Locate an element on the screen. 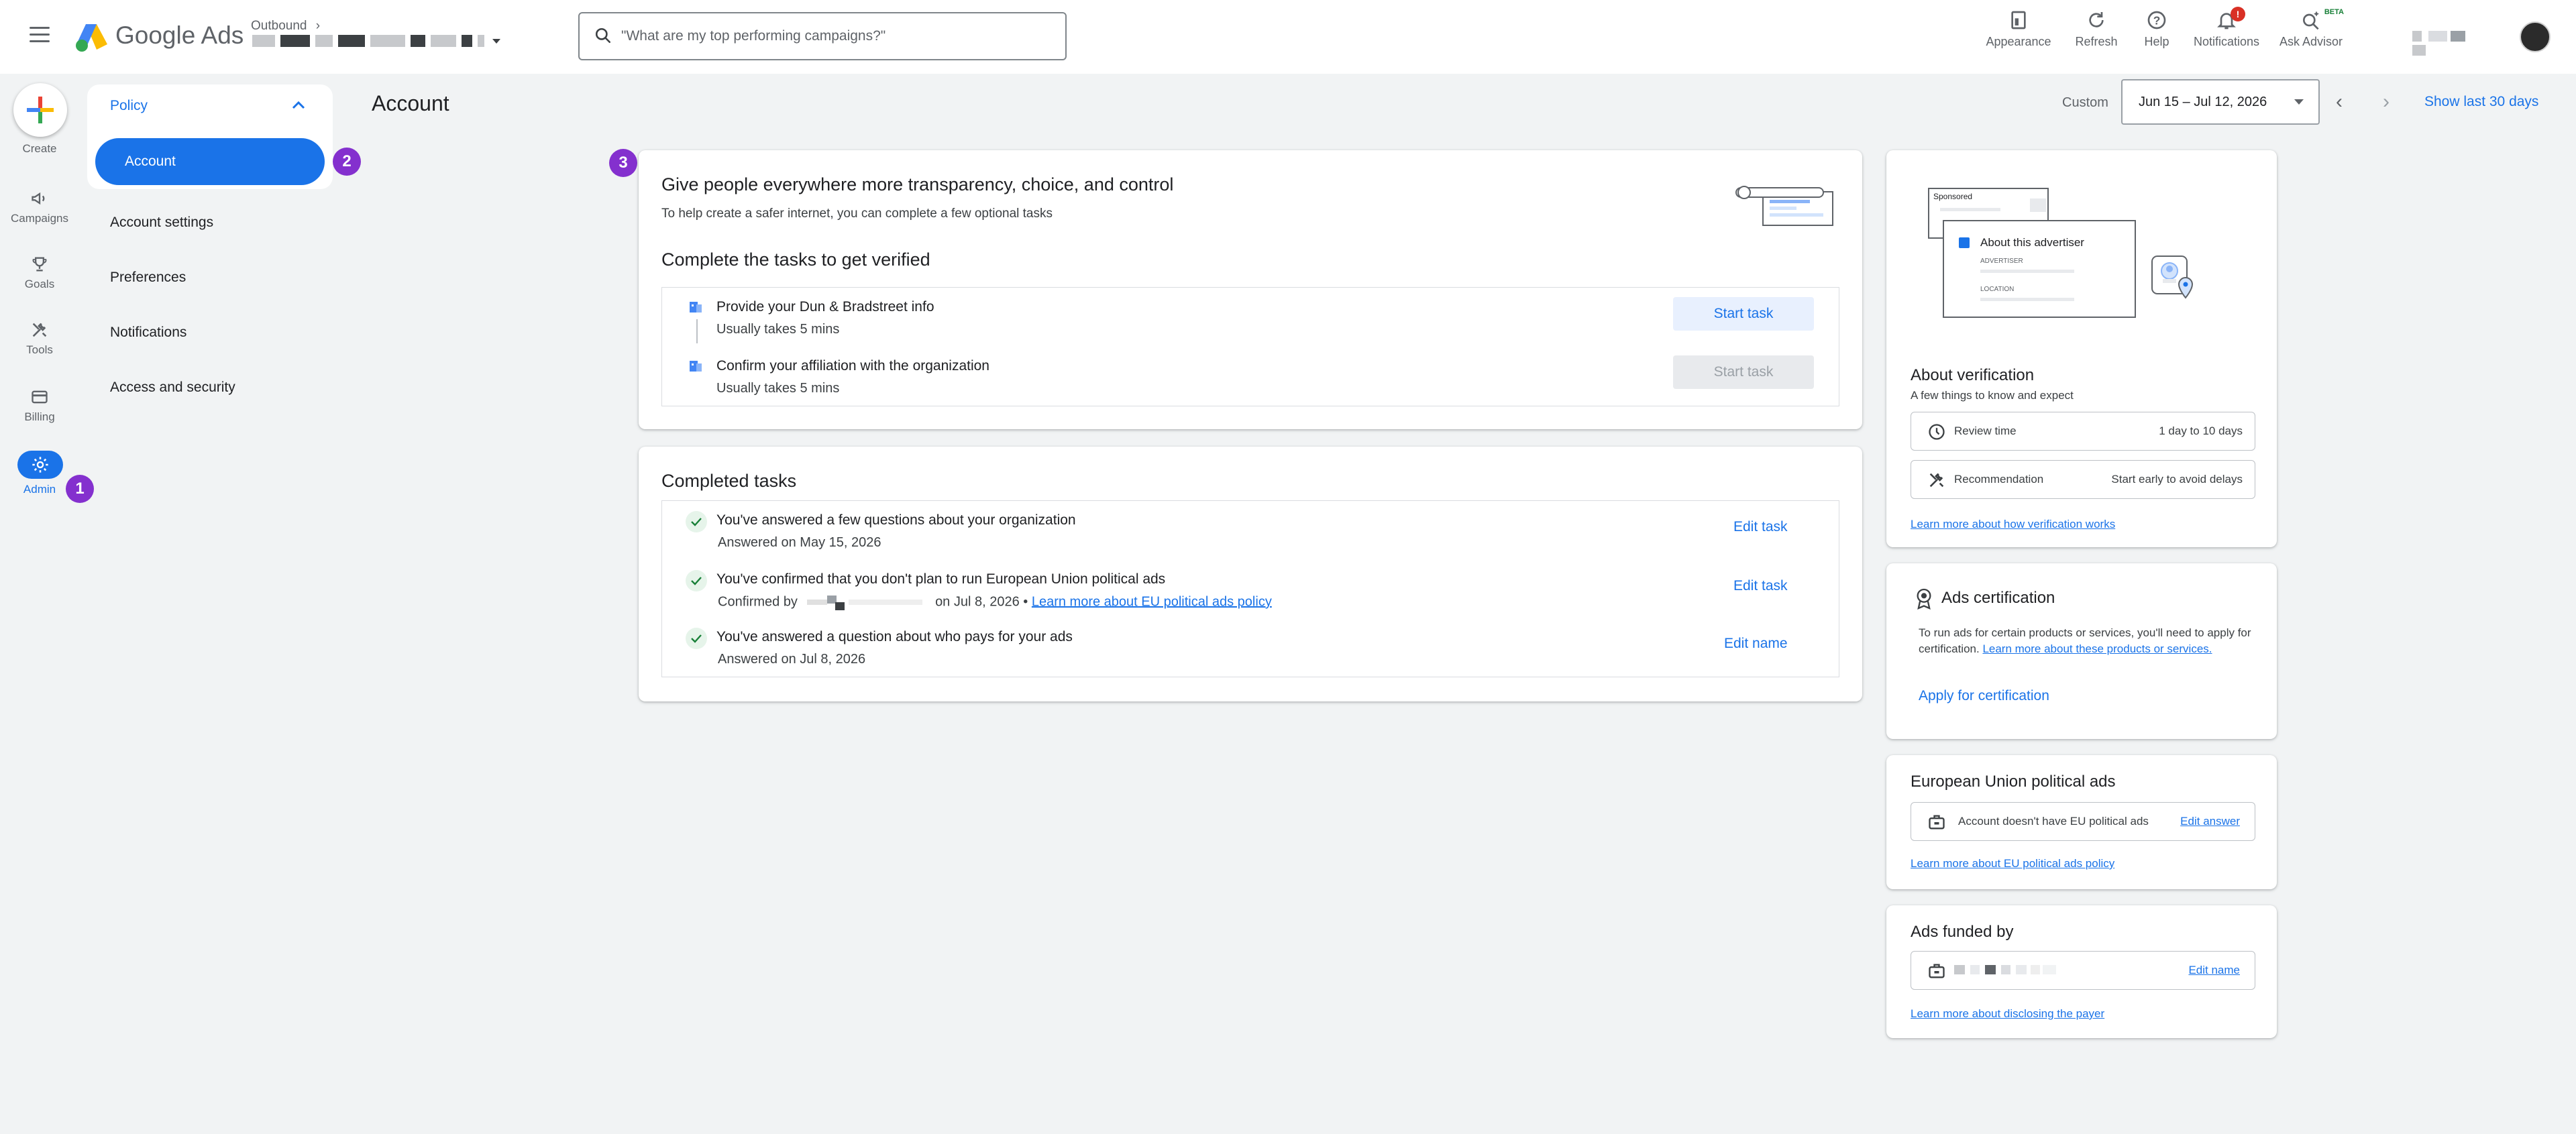 The width and height of the screenshot is (2576, 1134). notifications-button: ! Notifications is located at coordinates (2226, 28).